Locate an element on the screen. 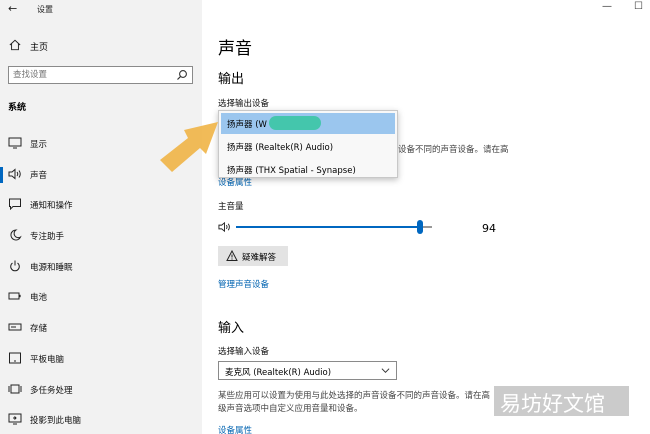 This screenshot has width=650, height=434. volume-slider is located at coordinates (353, 227).